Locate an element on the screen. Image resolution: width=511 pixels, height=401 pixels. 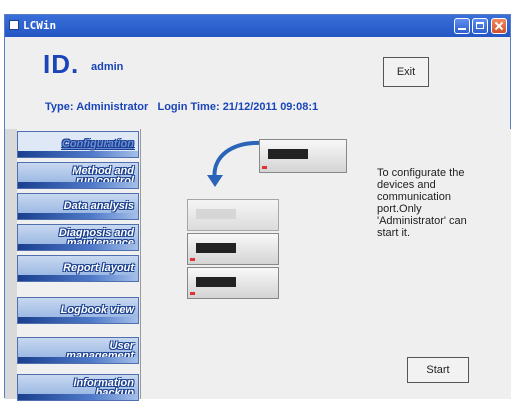
login-time-value: 21/12/2011 09:08:1 is located at coordinates (270, 107).